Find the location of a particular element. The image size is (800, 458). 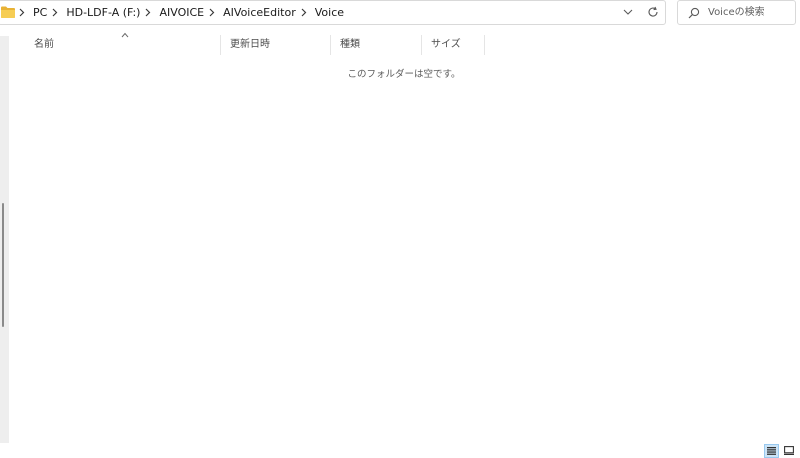

empty-folder-message: このフォルダーは空です。 is located at coordinates (404, 74).